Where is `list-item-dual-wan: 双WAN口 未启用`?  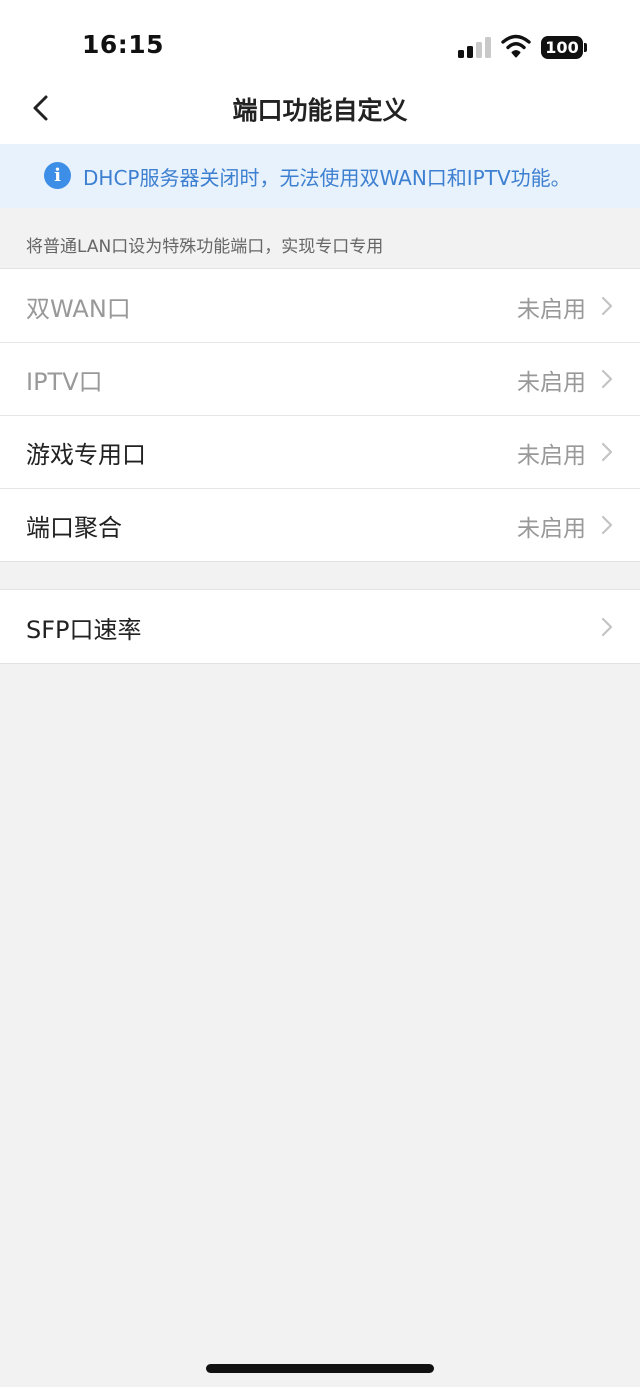 list-item-dual-wan: 双WAN口 未启用 is located at coordinates (320, 305).